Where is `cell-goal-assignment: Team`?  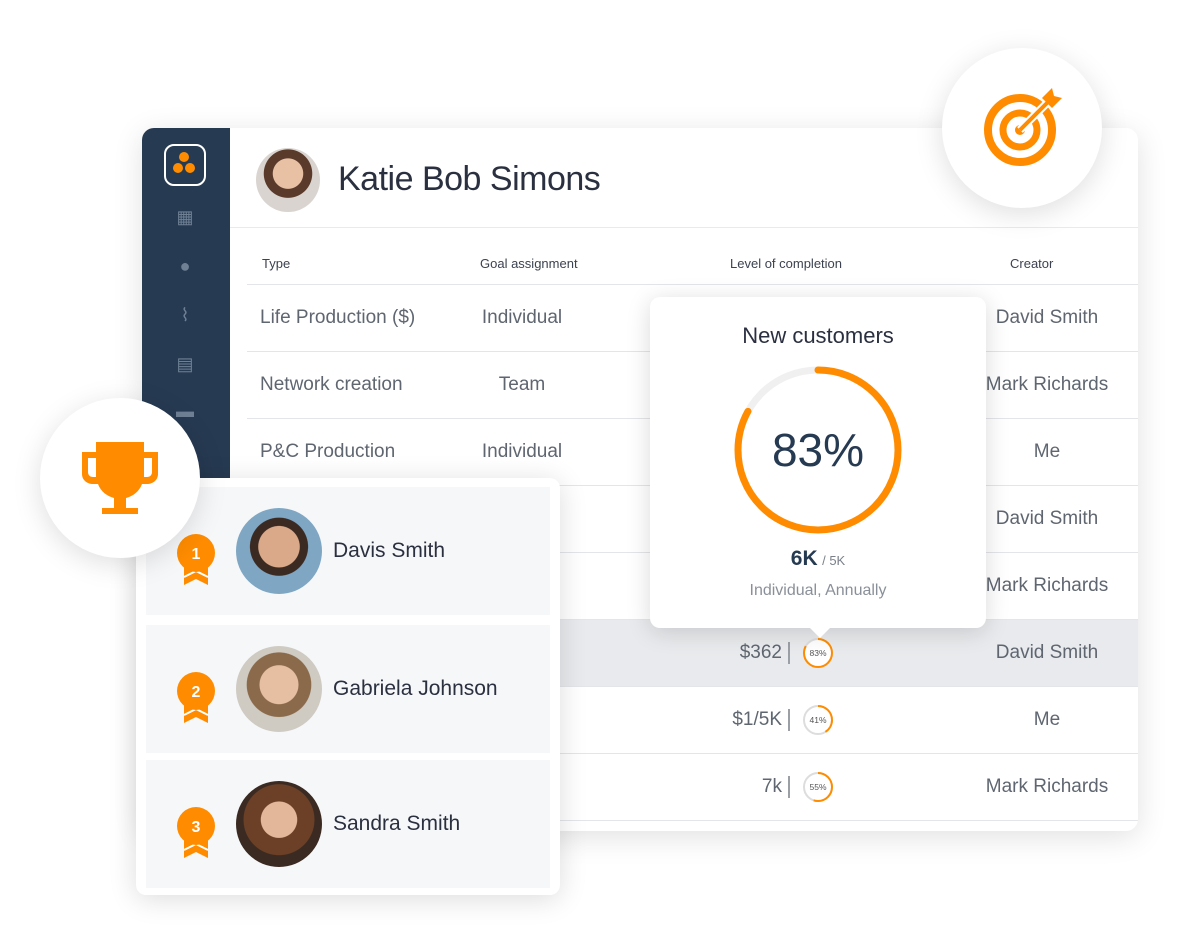
cell-goal-assignment: Team is located at coordinates (522, 384).